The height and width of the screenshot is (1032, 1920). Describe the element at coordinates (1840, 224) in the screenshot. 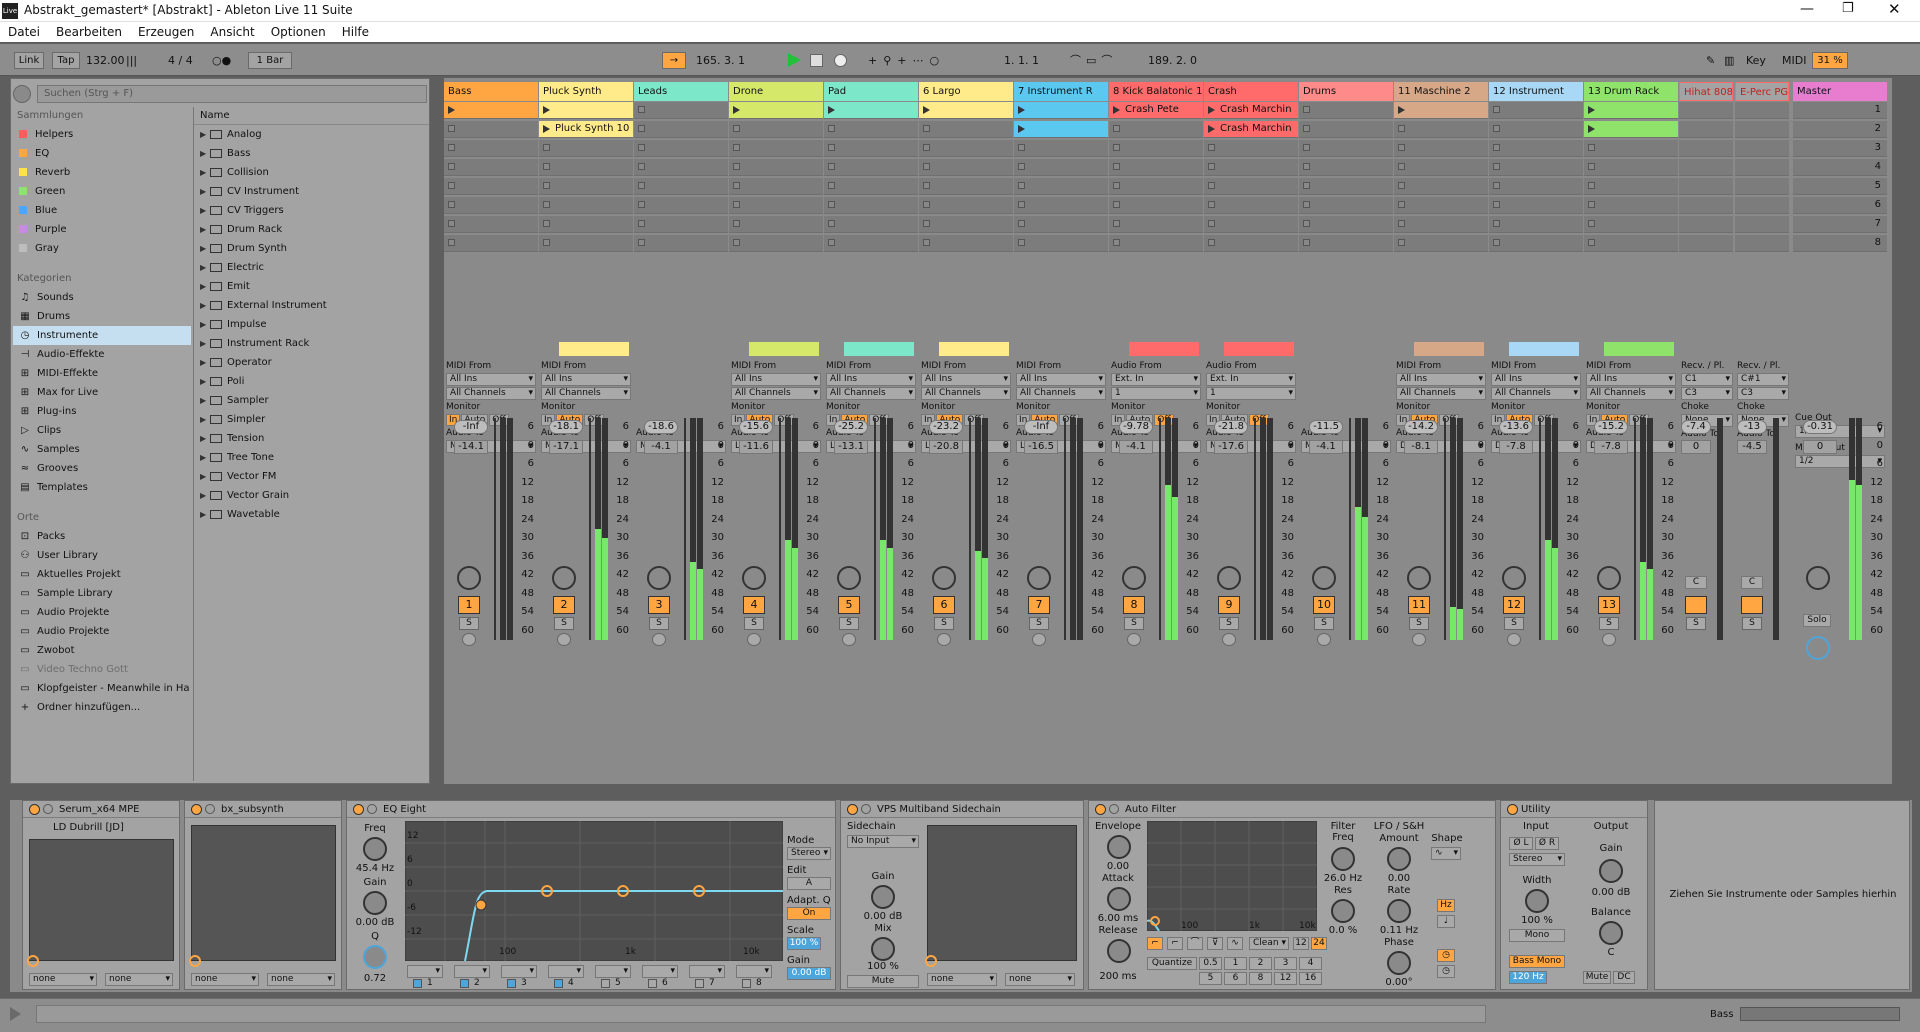

I see `scene-launch-slot: 7` at that location.